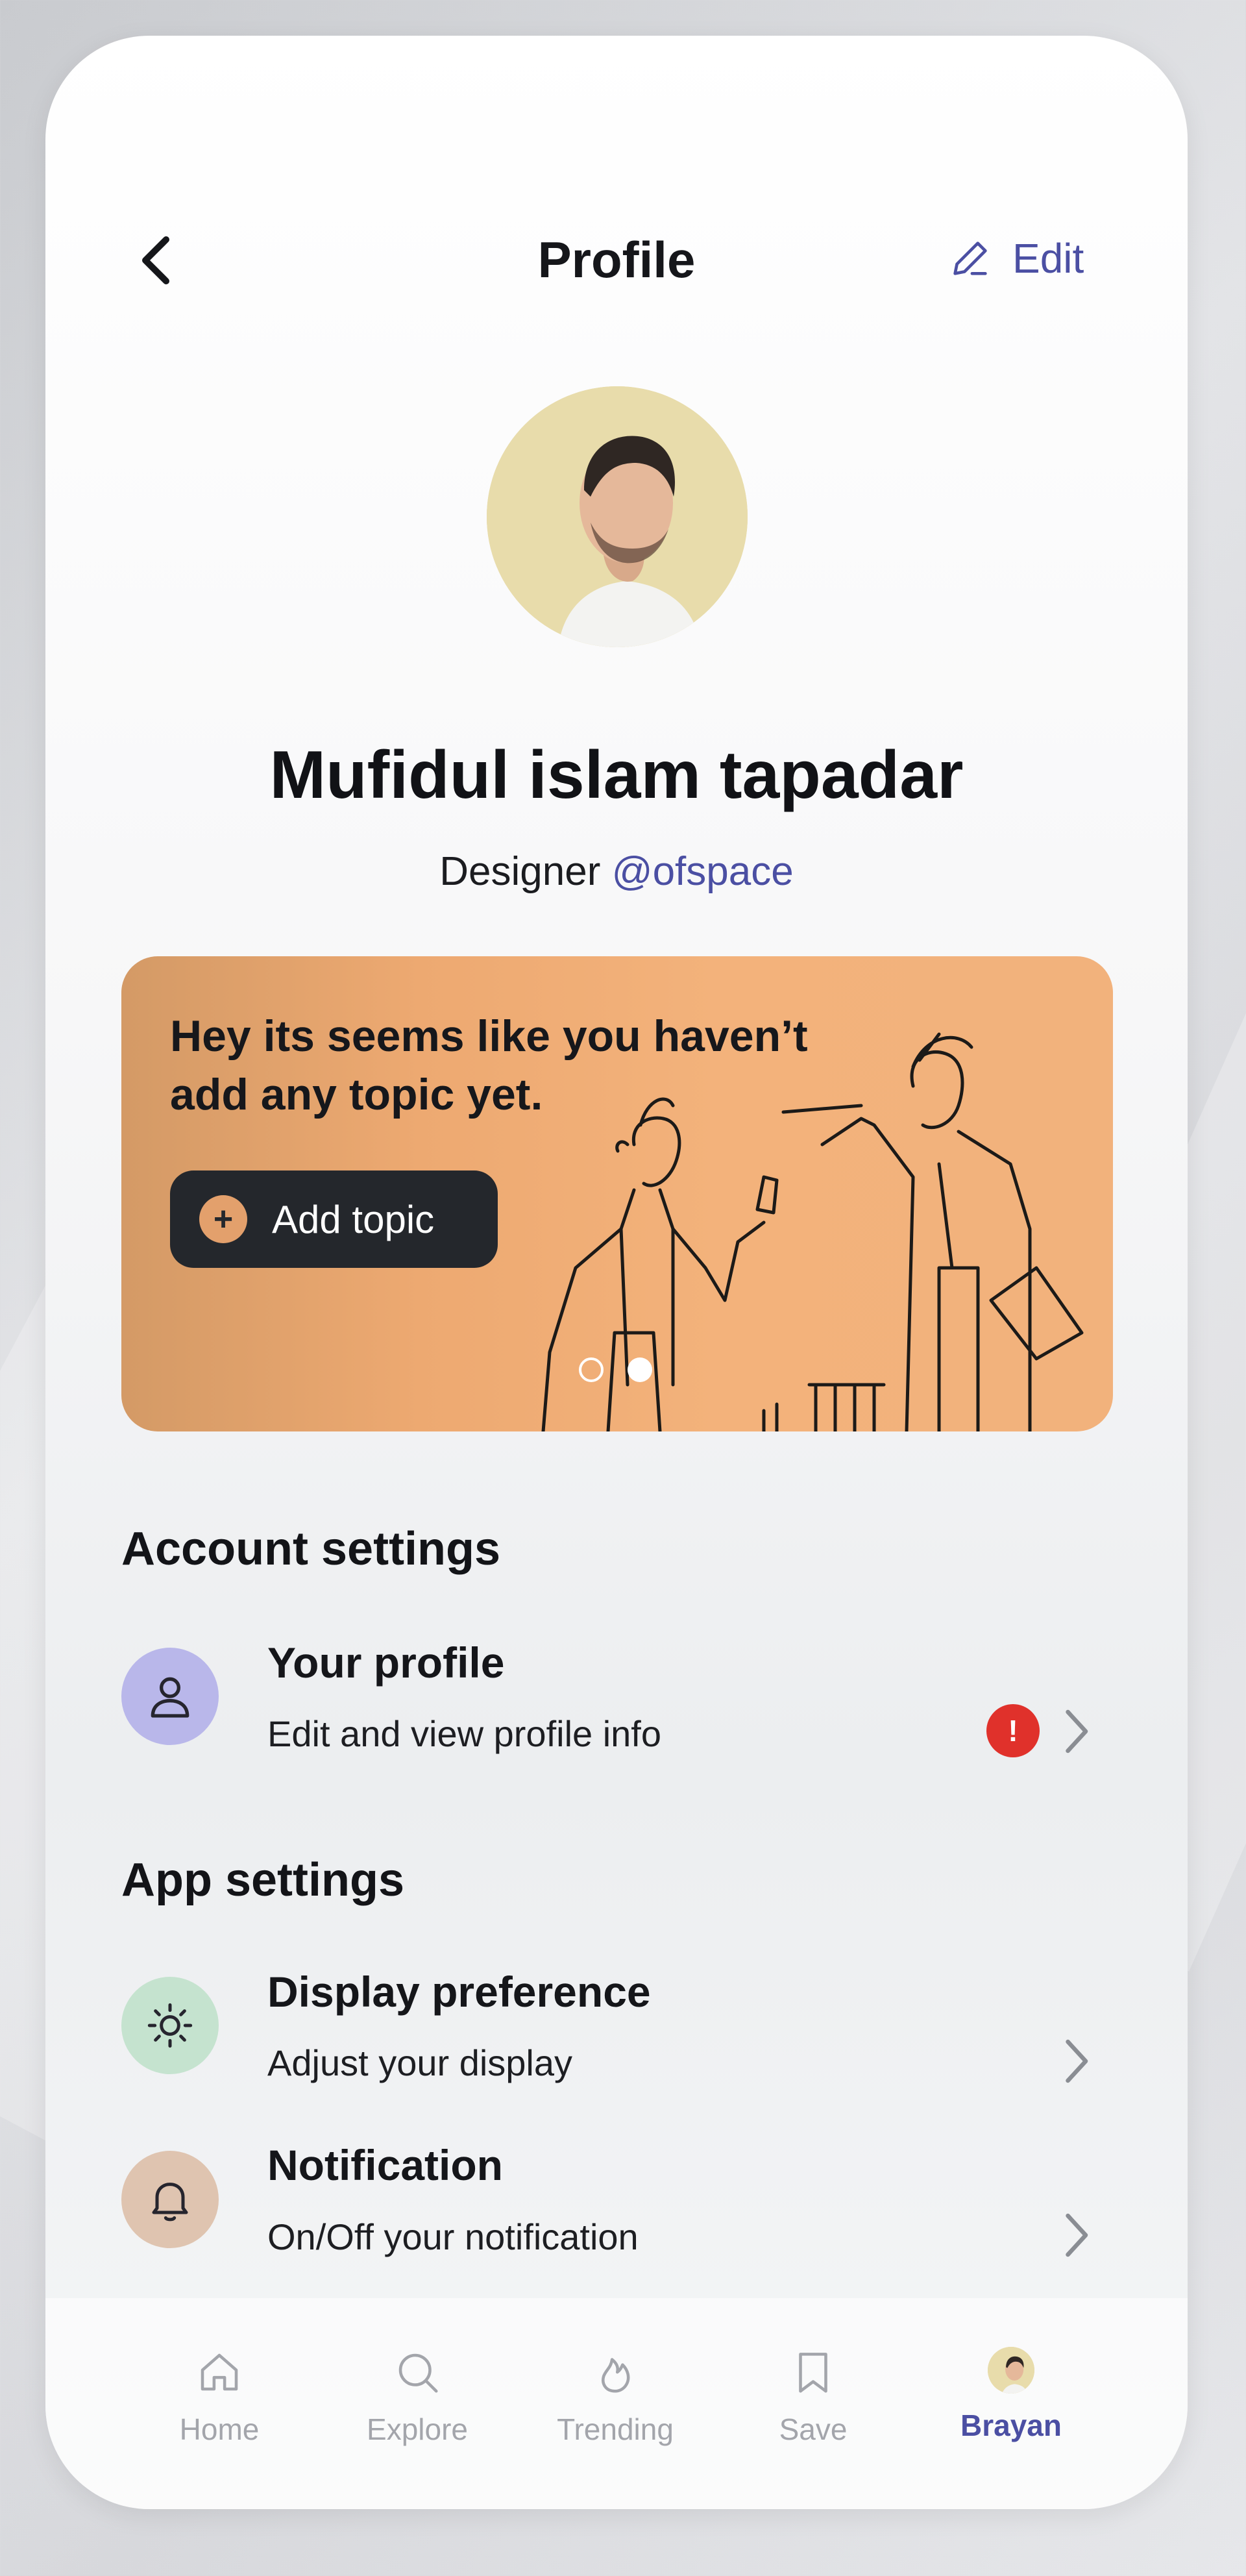 This screenshot has height=2576, width=1246. Describe the element at coordinates (1011, 2395) in the screenshot. I see `tab-profile: Brayan` at that location.